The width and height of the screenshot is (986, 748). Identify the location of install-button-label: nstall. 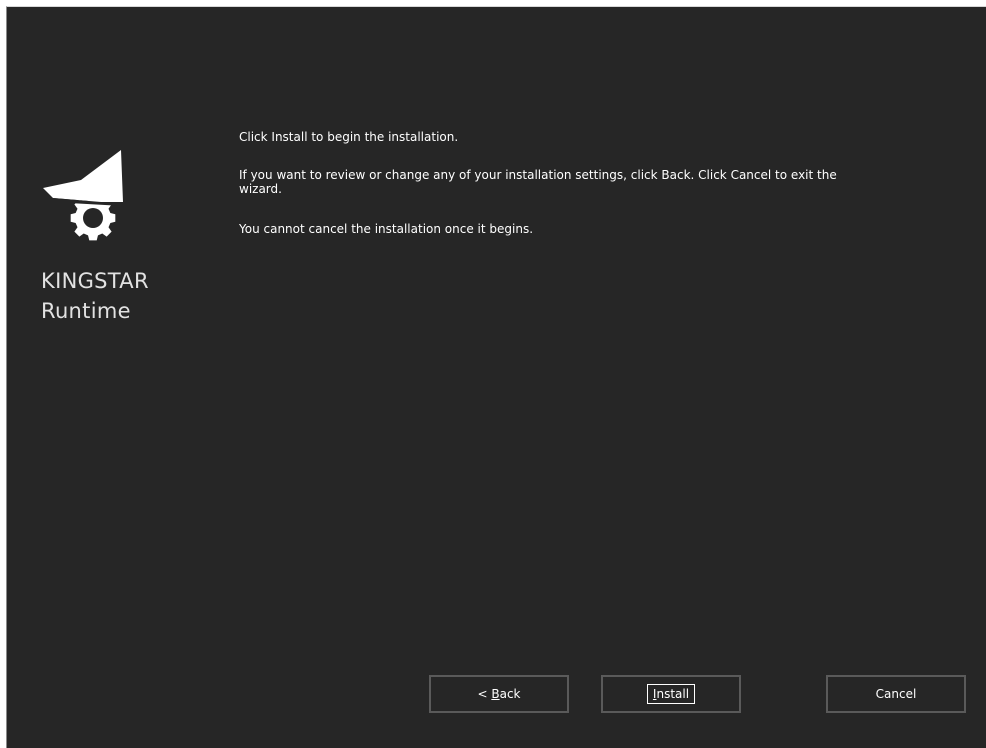
(673, 694).